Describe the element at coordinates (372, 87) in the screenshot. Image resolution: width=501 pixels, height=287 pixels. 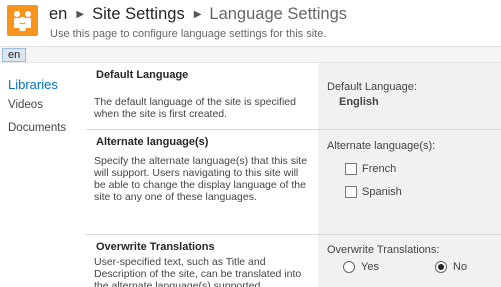
I see `field-label: Default Language:` at that location.